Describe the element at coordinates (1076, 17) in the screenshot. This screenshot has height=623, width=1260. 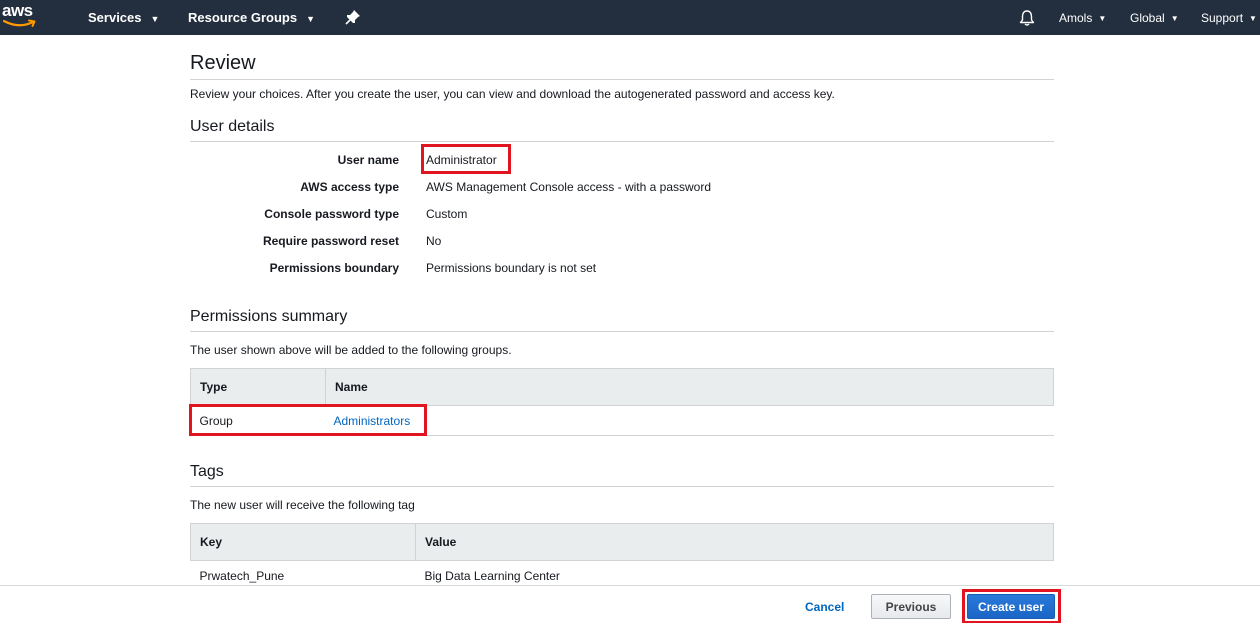
I see `account-name: Amols` at that location.